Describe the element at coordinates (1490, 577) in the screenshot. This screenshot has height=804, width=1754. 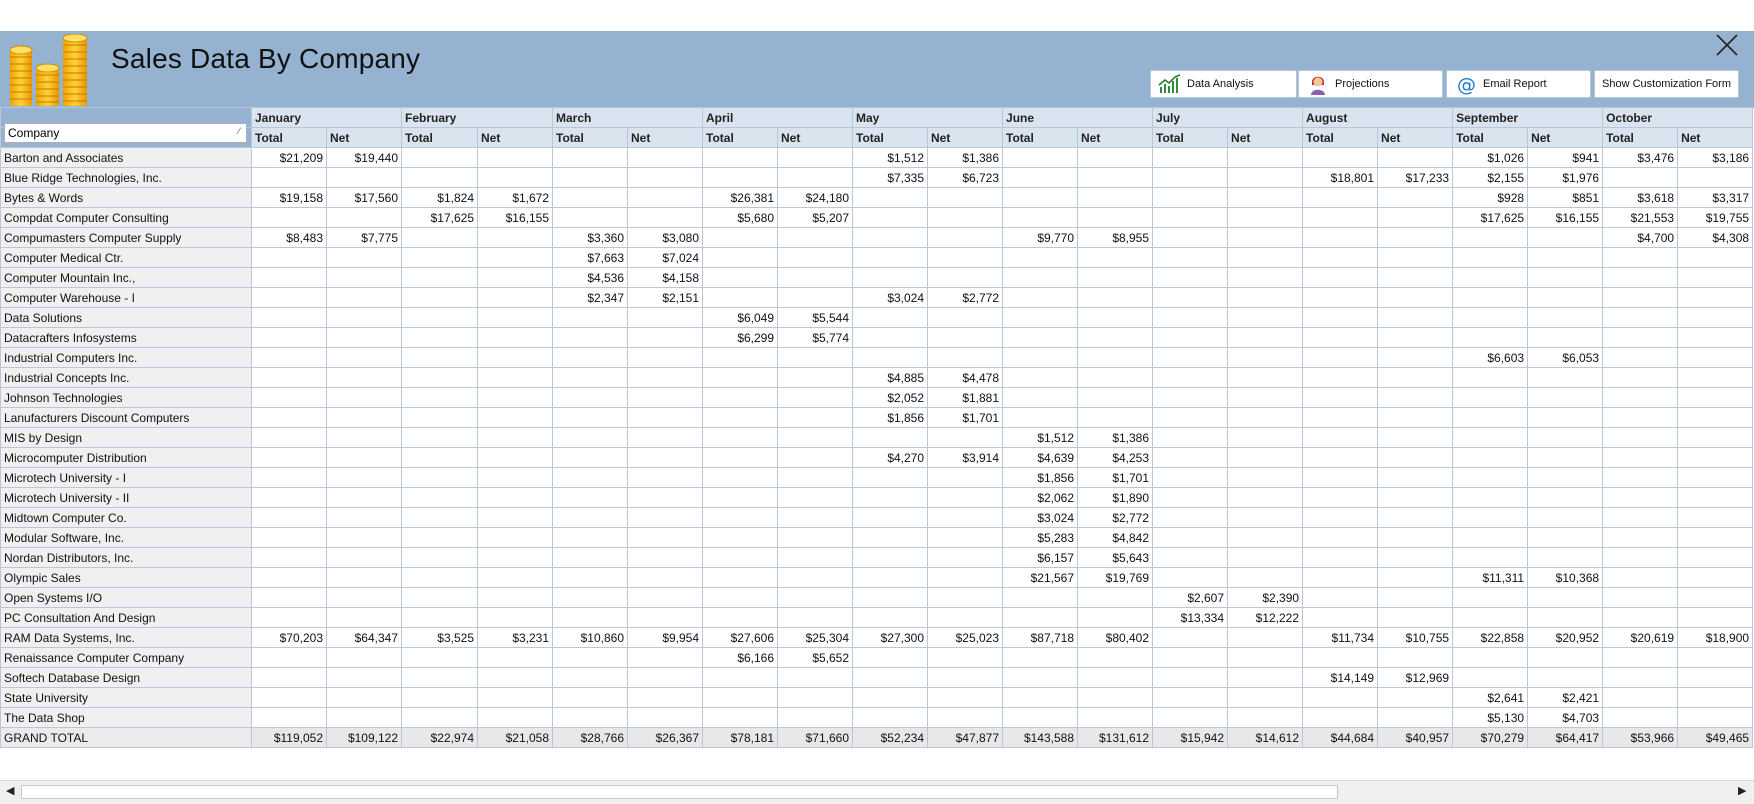
I see `table-cell: $11,311` at that location.